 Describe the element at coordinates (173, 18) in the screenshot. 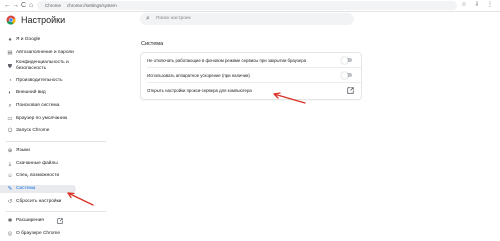

I see `search-placeholder: Поиск настроек` at that location.